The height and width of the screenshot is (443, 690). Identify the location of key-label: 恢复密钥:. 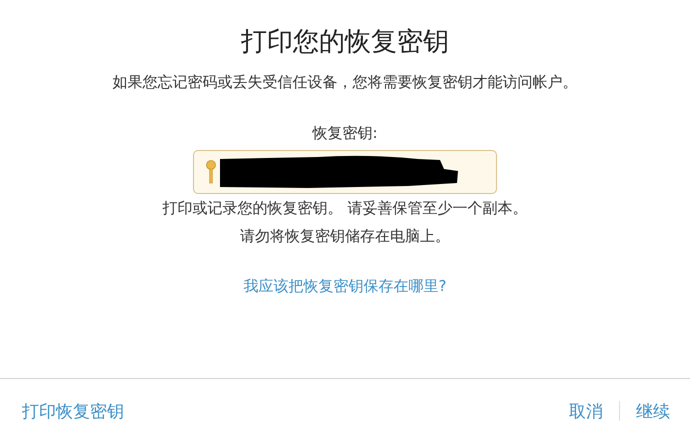
(345, 133).